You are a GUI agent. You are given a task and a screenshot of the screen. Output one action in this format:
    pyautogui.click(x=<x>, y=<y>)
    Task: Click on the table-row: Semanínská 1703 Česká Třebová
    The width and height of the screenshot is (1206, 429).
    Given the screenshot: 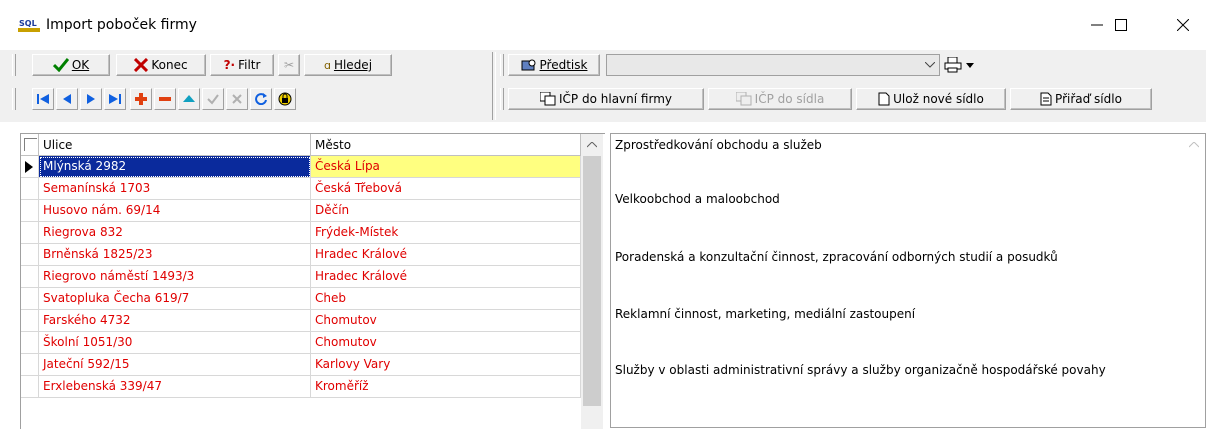 What is the action you would take?
    pyautogui.click(x=301, y=189)
    